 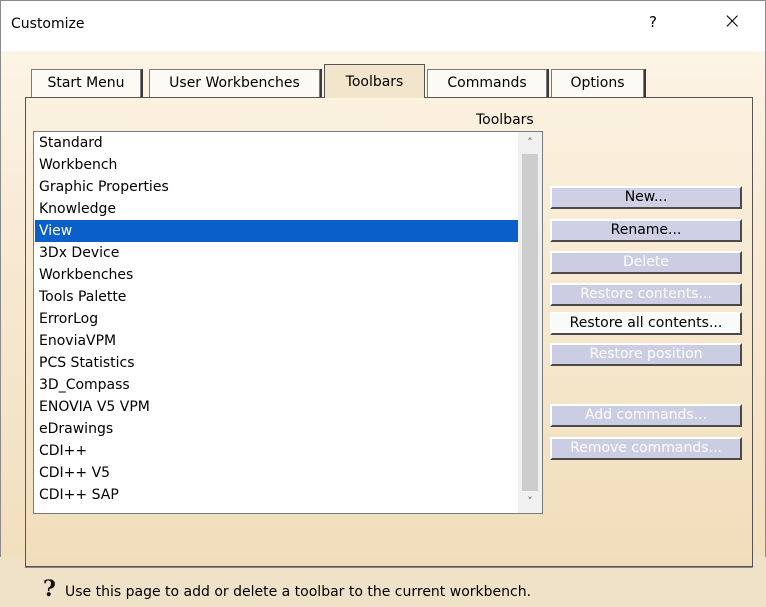 I want to click on close-button: ×, so click(x=732, y=21).